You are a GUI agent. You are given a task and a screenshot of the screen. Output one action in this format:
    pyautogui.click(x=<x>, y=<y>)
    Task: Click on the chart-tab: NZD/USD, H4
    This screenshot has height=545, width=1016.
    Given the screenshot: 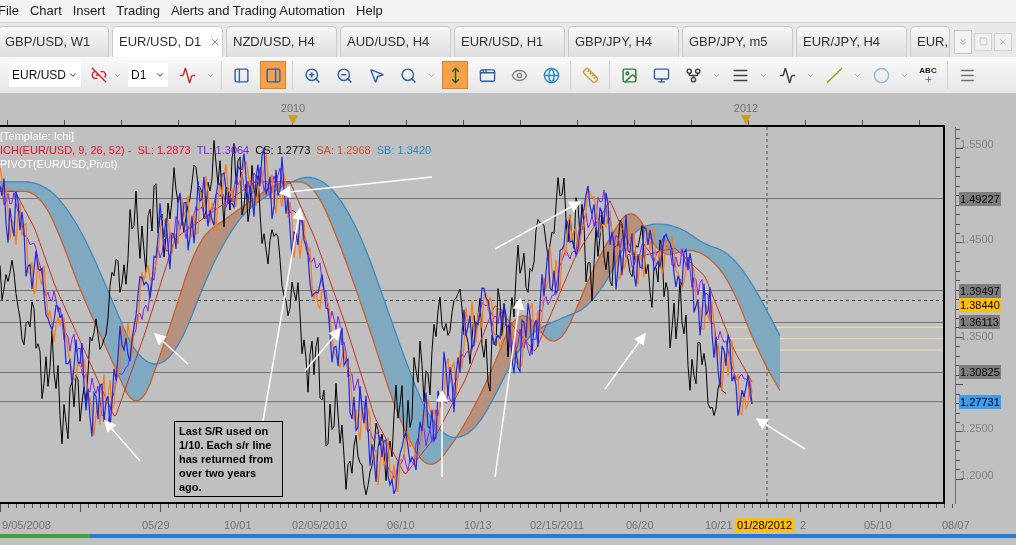 What is the action you would take?
    pyautogui.click(x=281, y=41)
    